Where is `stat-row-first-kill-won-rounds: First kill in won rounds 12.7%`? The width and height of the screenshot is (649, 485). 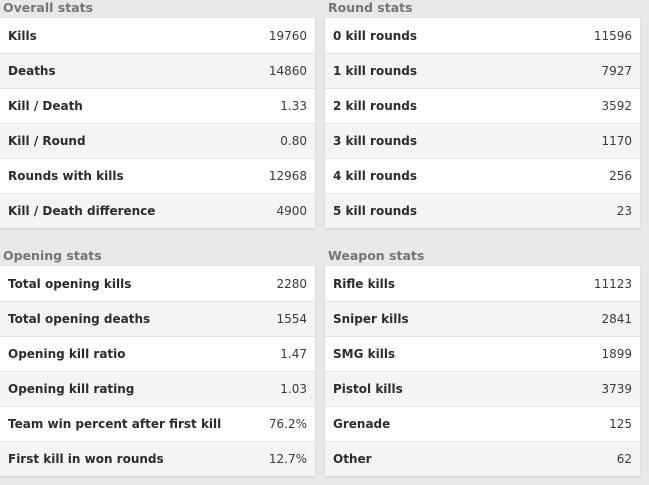 stat-row-first-kill-won-rounds: First kill in won rounds 12.7% is located at coordinates (157, 458).